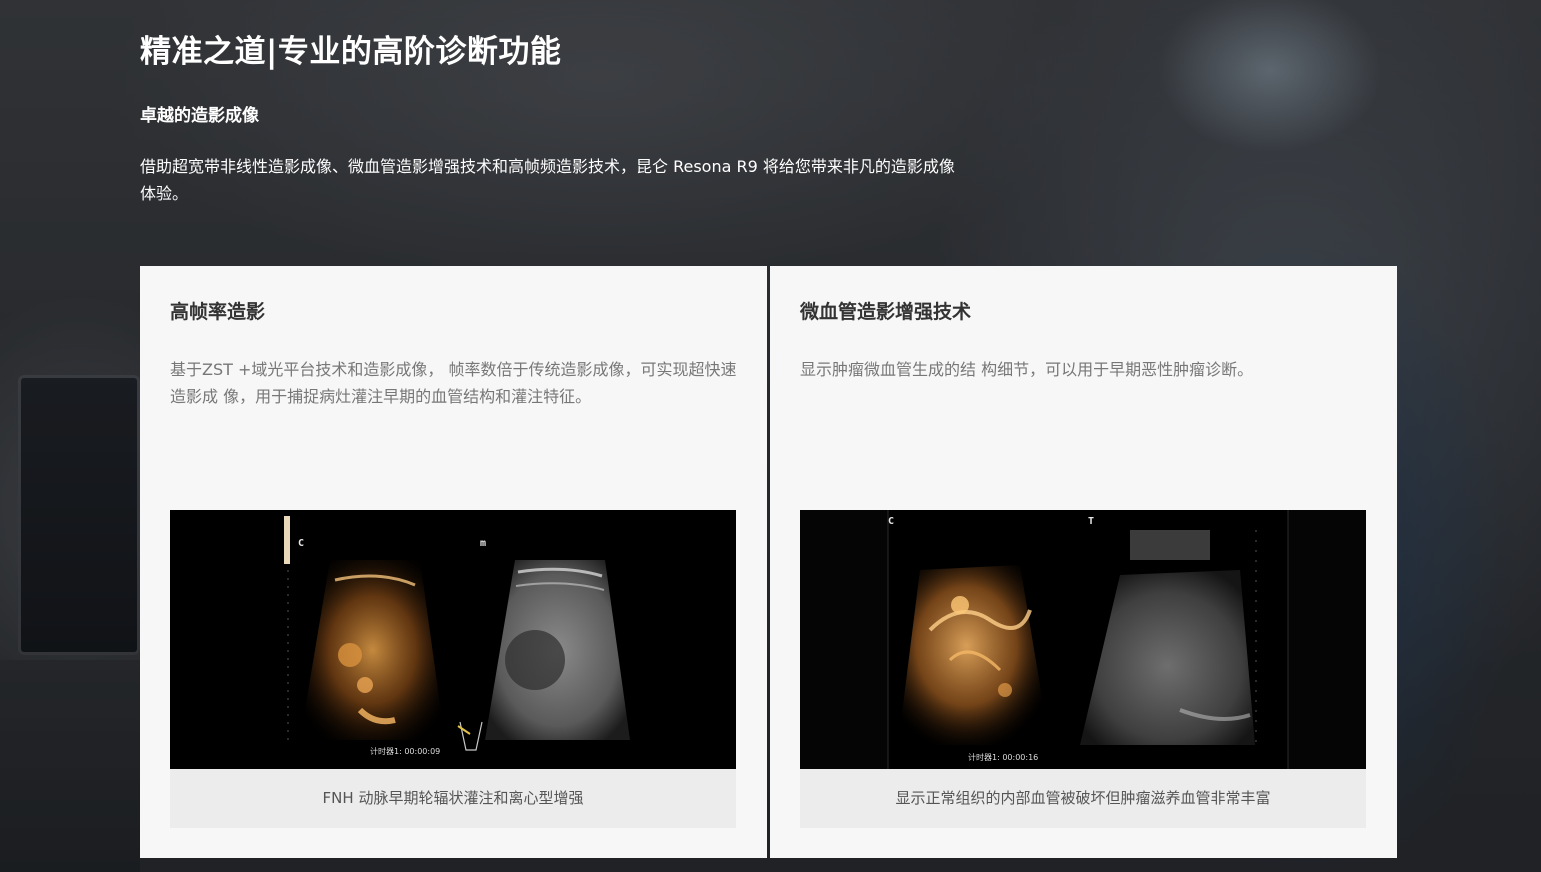 Image resolution: width=1541 pixels, height=872 pixels. I want to click on image-channel-label: T, so click(1091, 521).